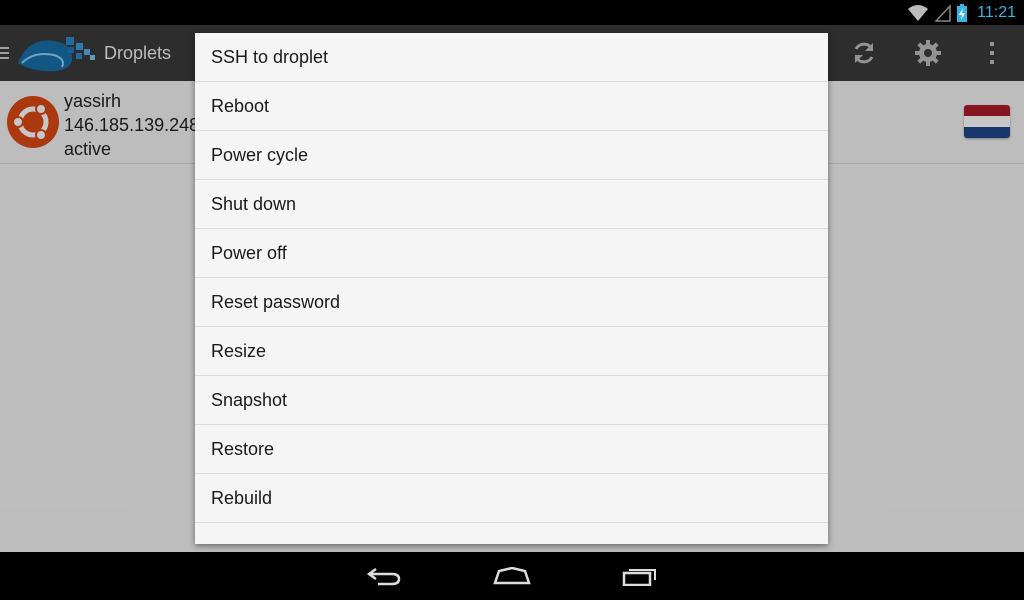 This screenshot has width=1024, height=600. I want to click on menu-item-resize: Resize, so click(511, 351).